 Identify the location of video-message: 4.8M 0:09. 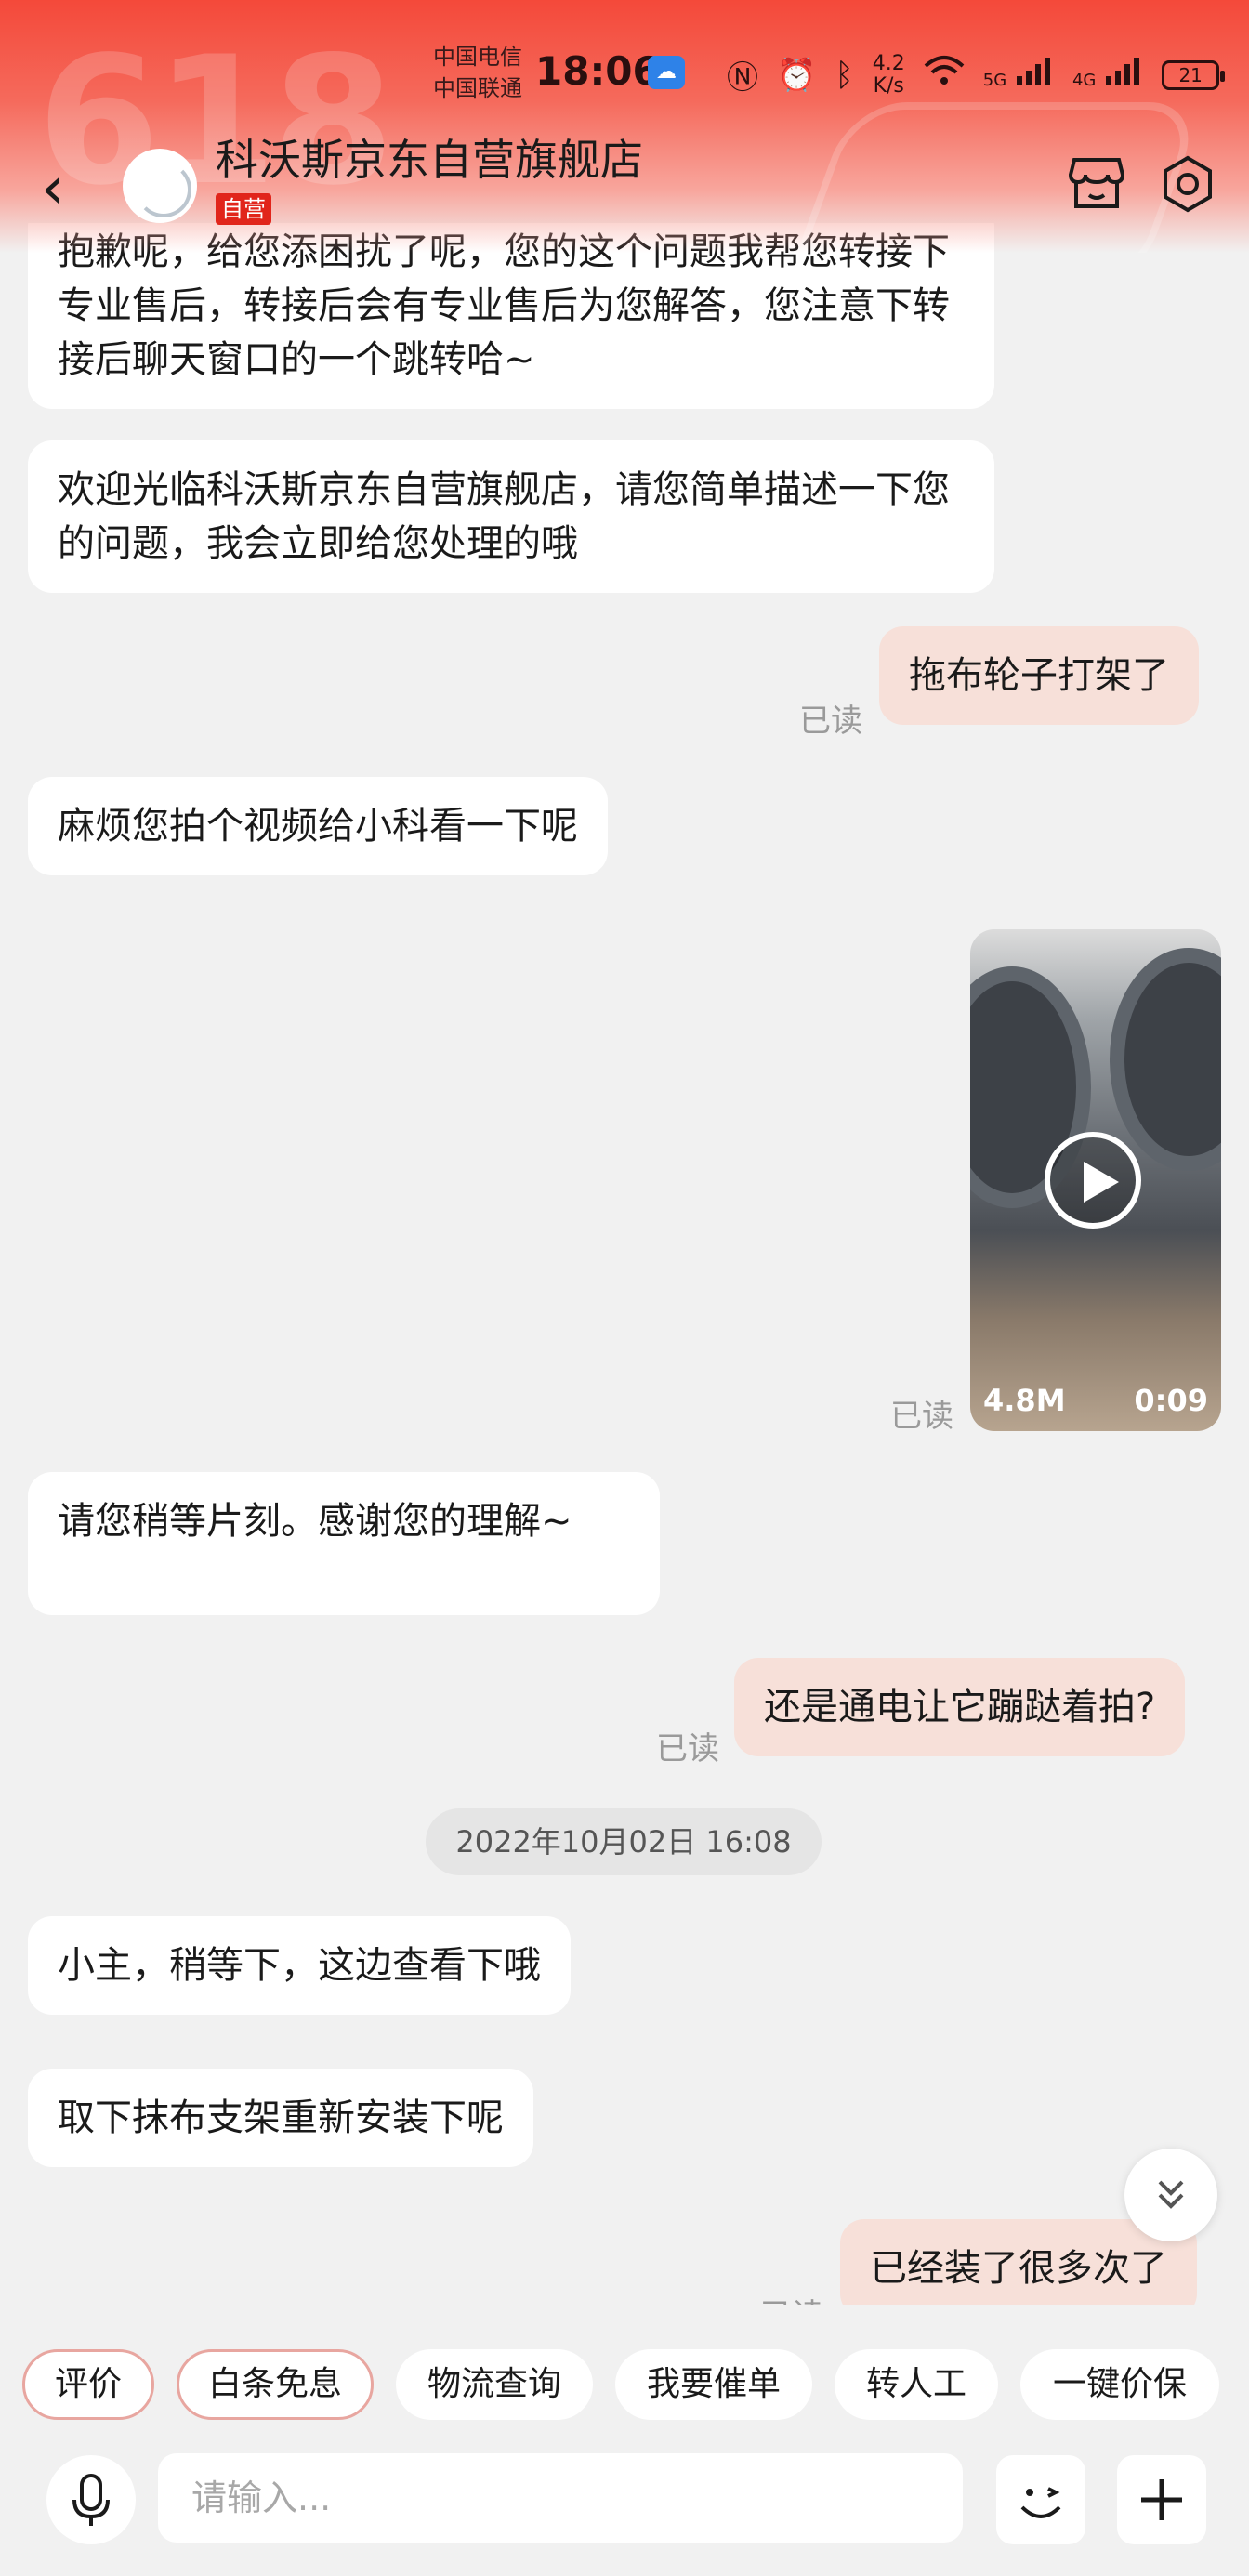
(1095, 1180).